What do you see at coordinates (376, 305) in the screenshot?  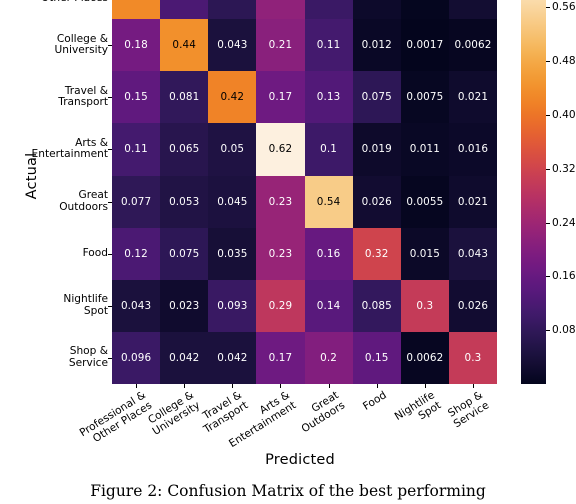 I see `heatmap-cell: 0.085` at bounding box center [376, 305].